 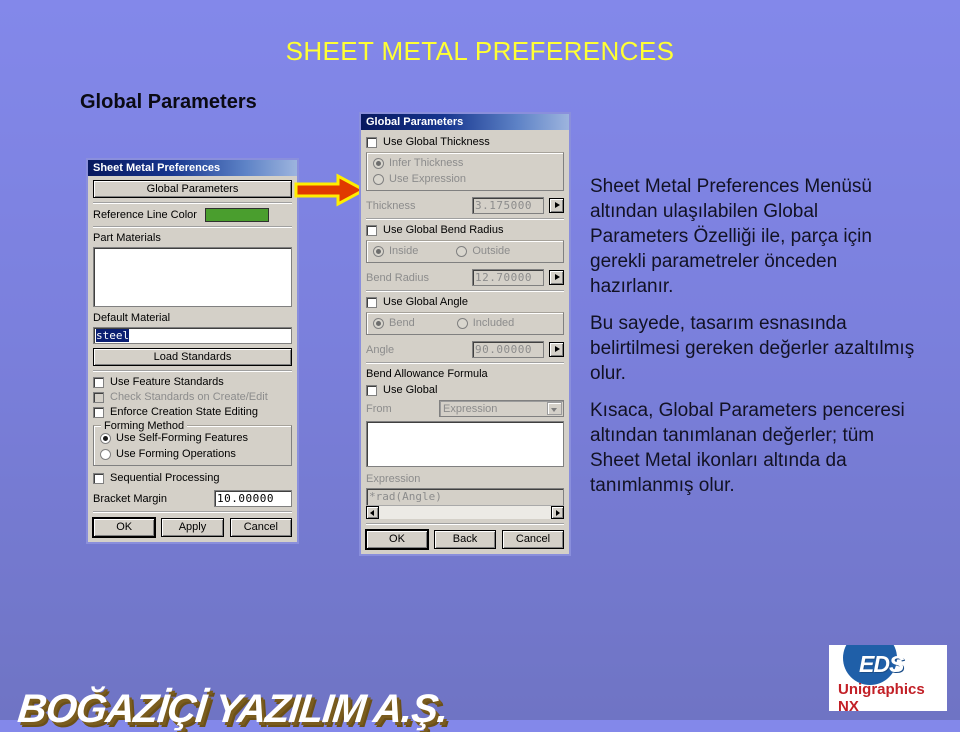 What do you see at coordinates (98, 478) in the screenshot?
I see `sequential-processing-checkbox` at bounding box center [98, 478].